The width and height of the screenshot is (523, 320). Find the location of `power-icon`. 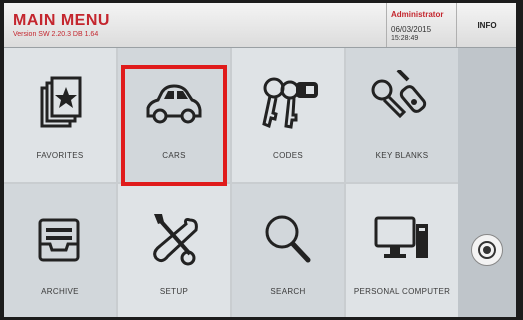

power-icon is located at coordinates (487, 250).